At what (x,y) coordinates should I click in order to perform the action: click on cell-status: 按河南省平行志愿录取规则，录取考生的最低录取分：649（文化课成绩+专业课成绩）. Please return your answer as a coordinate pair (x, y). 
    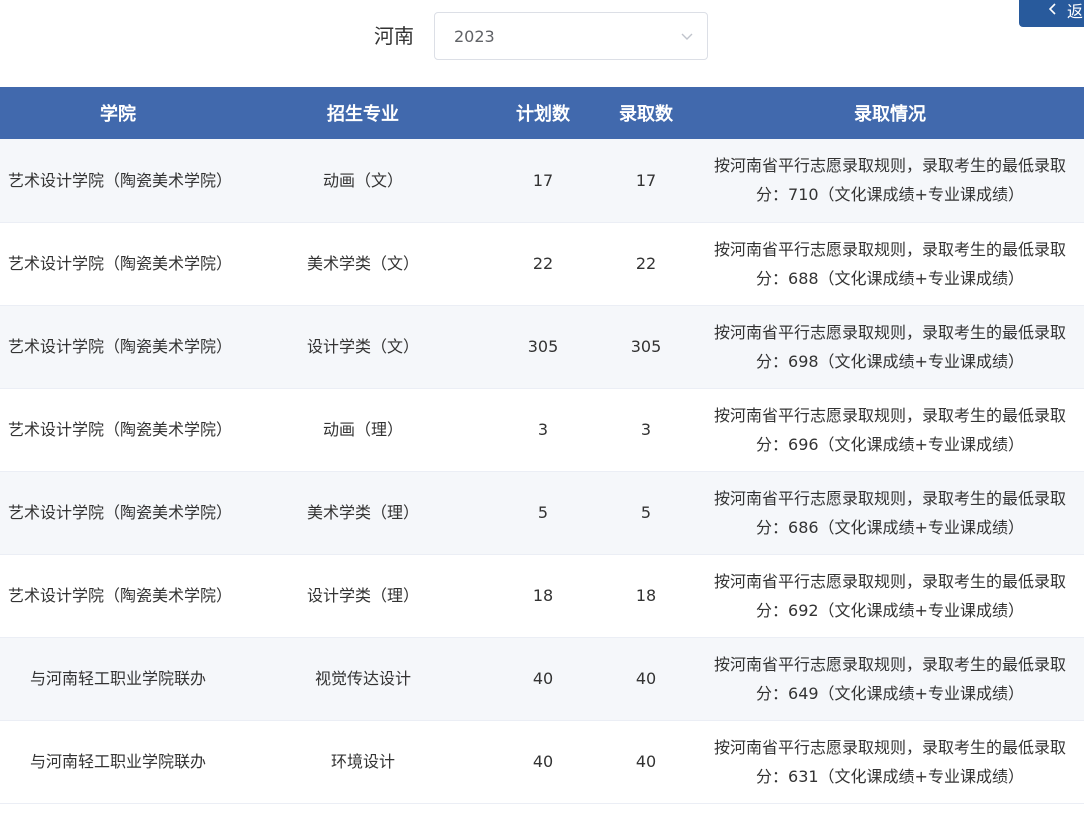
    Looking at the image, I should click on (890, 679).